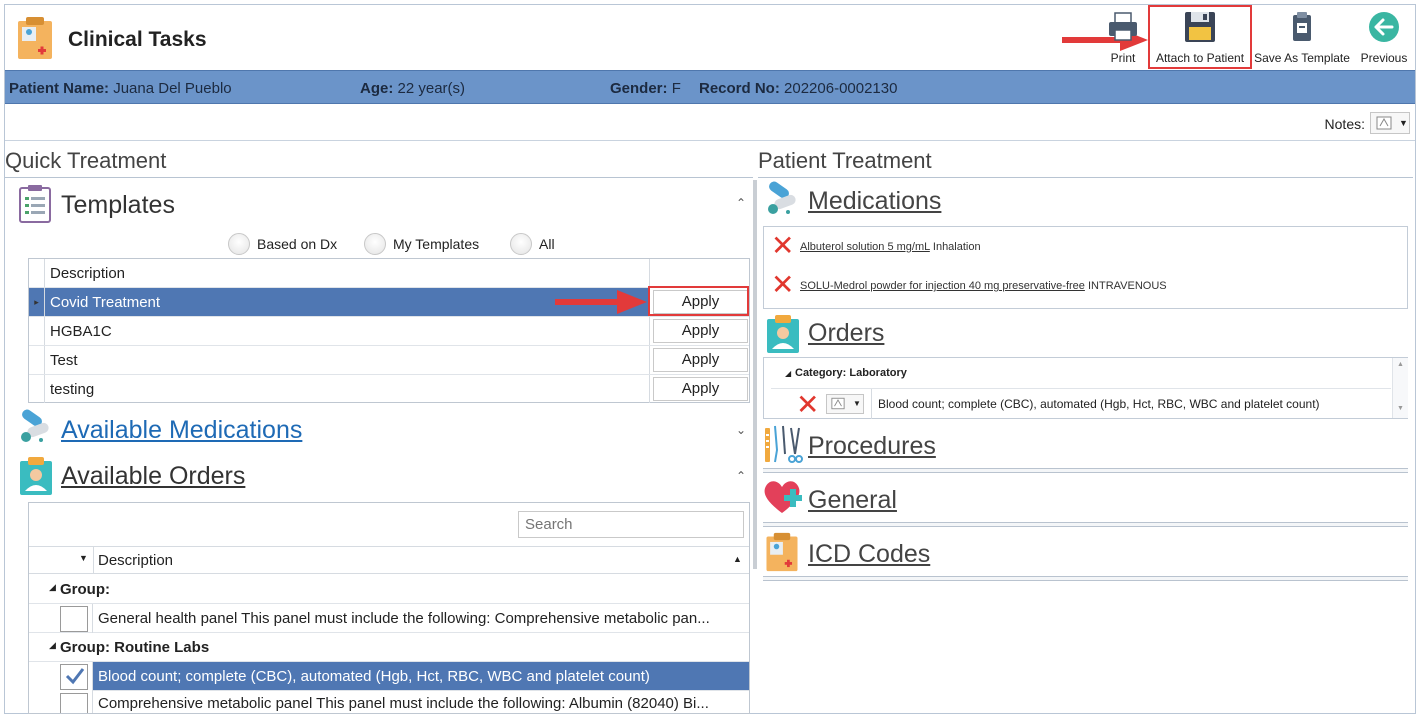 The image size is (1421, 719). What do you see at coordinates (120, 88) in the screenshot?
I see `patient-name-field: Patient Name: Juana Del Pueblo` at bounding box center [120, 88].